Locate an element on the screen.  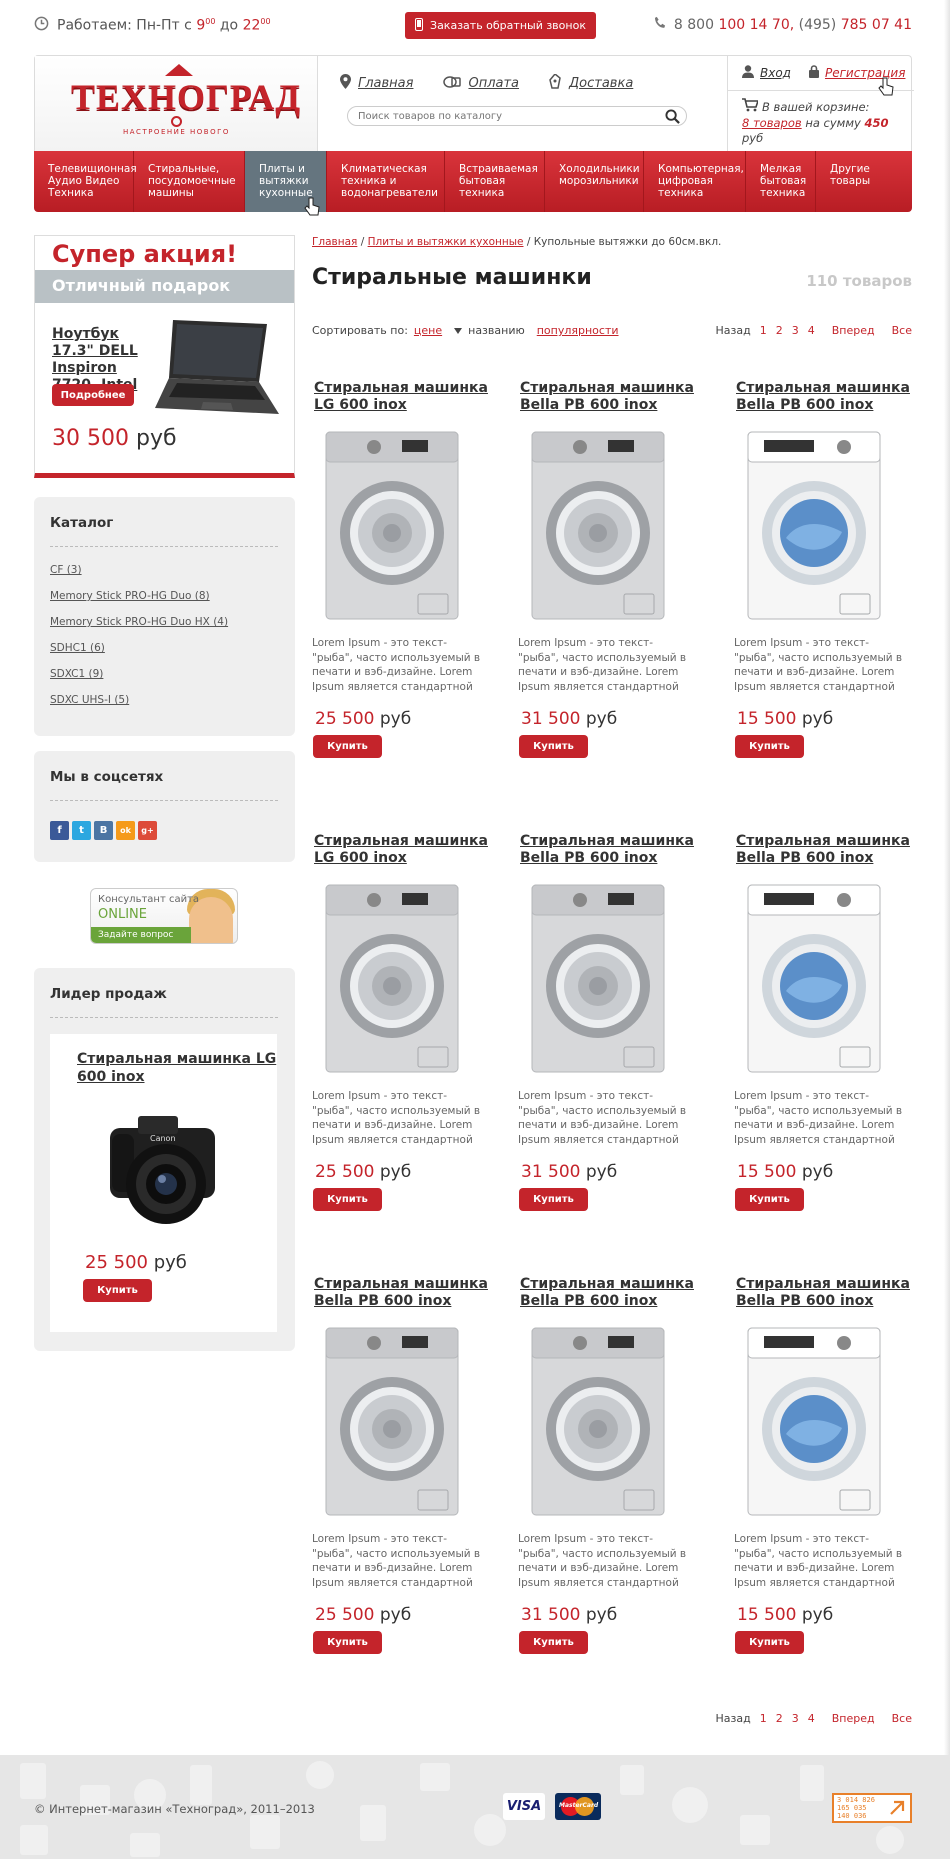
nav-home-link: Главная is located at coordinates (376, 83).